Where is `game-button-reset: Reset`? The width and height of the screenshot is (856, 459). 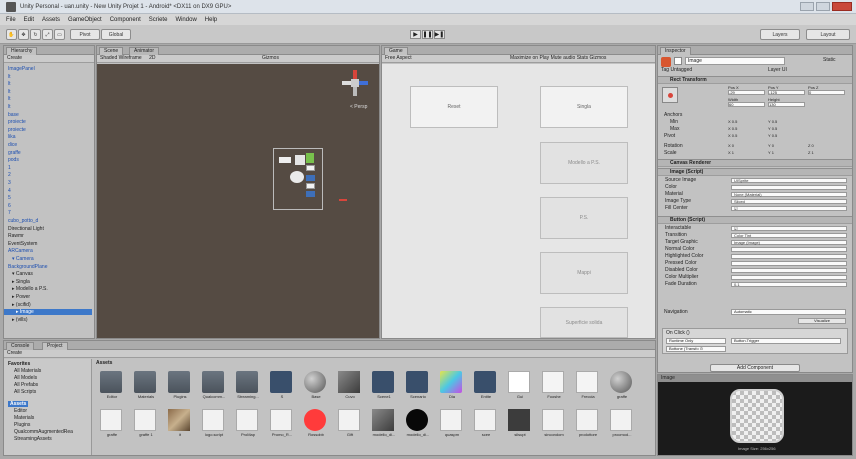
game-button-reset: Reset is located at coordinates (454, 107).